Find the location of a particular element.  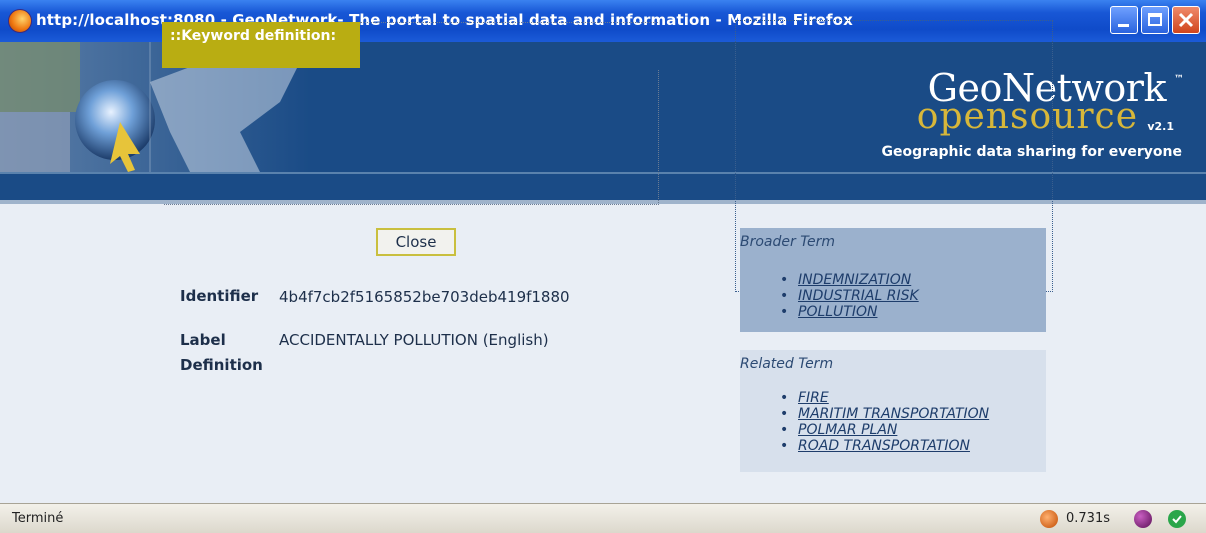

keyword-definition-box is located at coordinates (411, 137).